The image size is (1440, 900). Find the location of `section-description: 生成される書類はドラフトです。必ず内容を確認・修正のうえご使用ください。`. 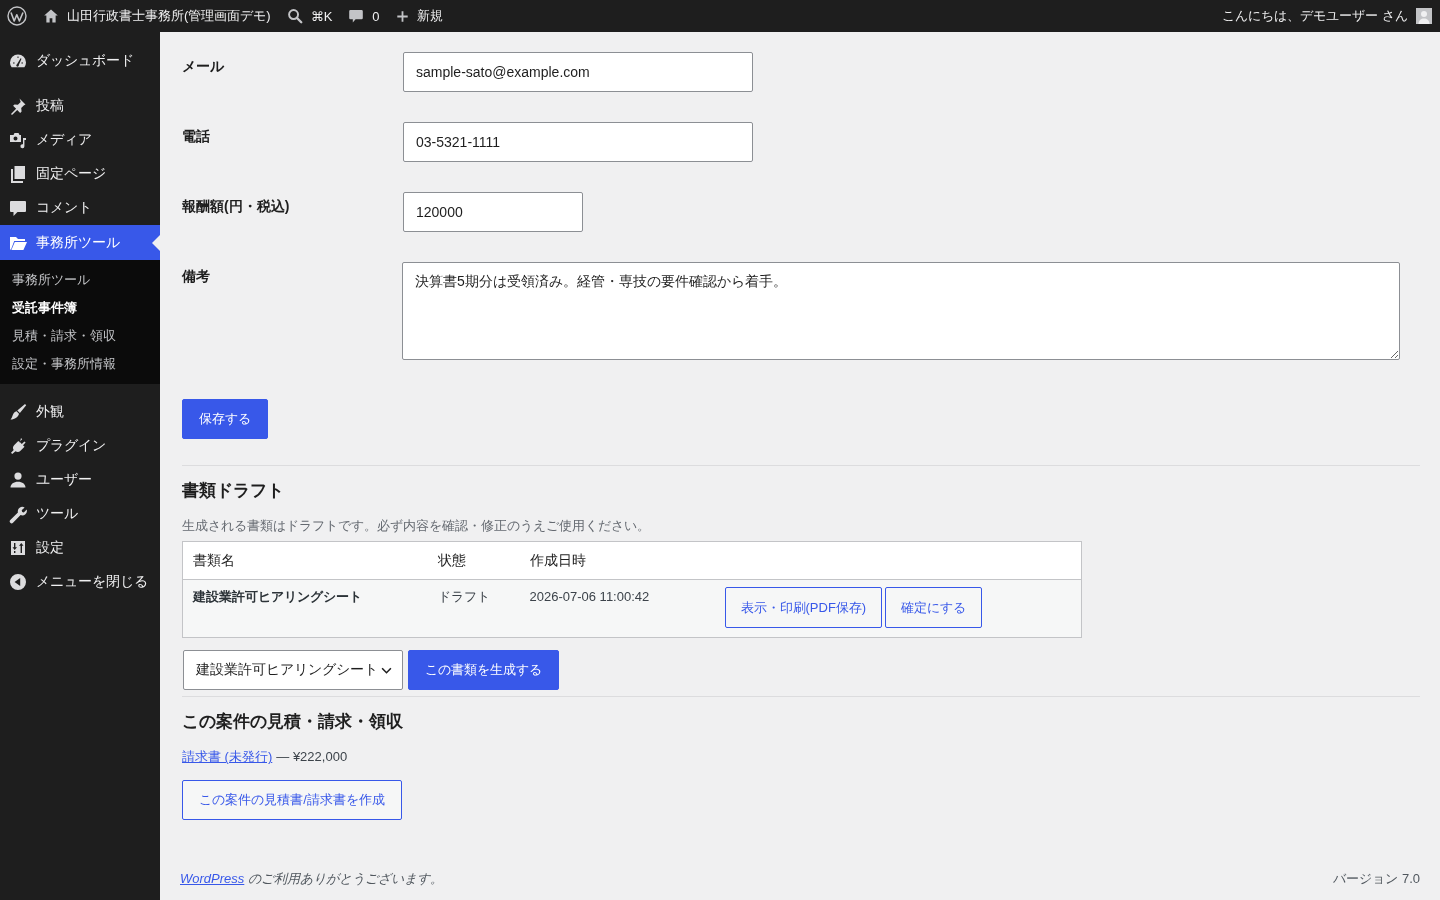

section-description: 生成される書類はドラフトです。必ず内容を確認・修正のうえご使用ください。 is located at coordinates (416, 526).